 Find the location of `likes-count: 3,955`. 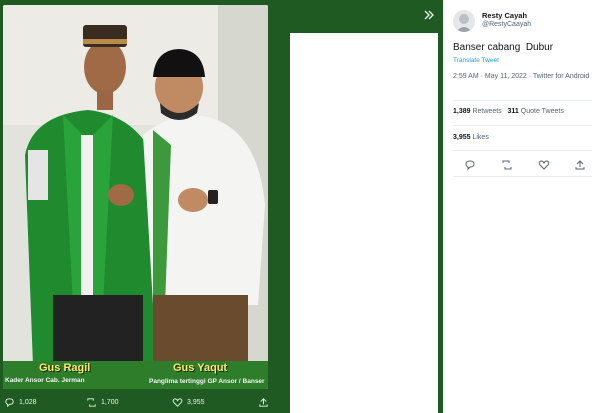

likes-count: 3,955 is located at coordinates (462, 137).